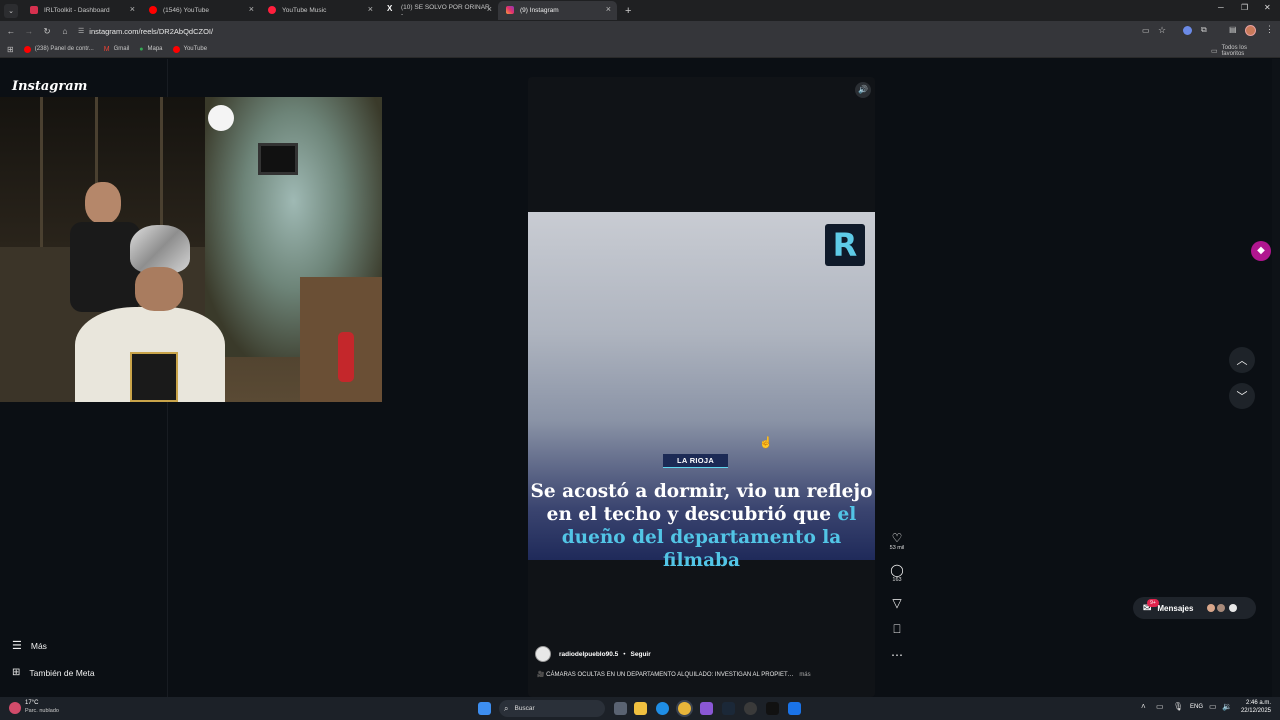 The image size is (1280, 720). What do you see at coordinates (557, 10) in the screenshot?
I see `tab-instagram: (9) Instagram ×` at bounding box center [557, 10].